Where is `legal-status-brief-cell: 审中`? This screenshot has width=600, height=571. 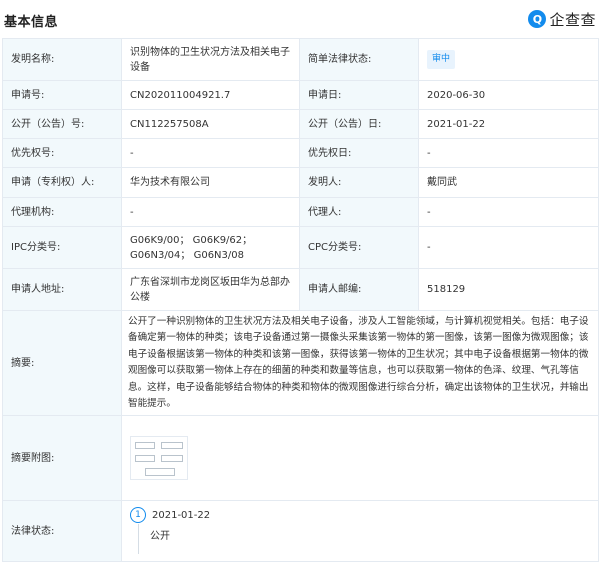 legal-status-brief-cell: 审中 is located at coordinates (508, 59).